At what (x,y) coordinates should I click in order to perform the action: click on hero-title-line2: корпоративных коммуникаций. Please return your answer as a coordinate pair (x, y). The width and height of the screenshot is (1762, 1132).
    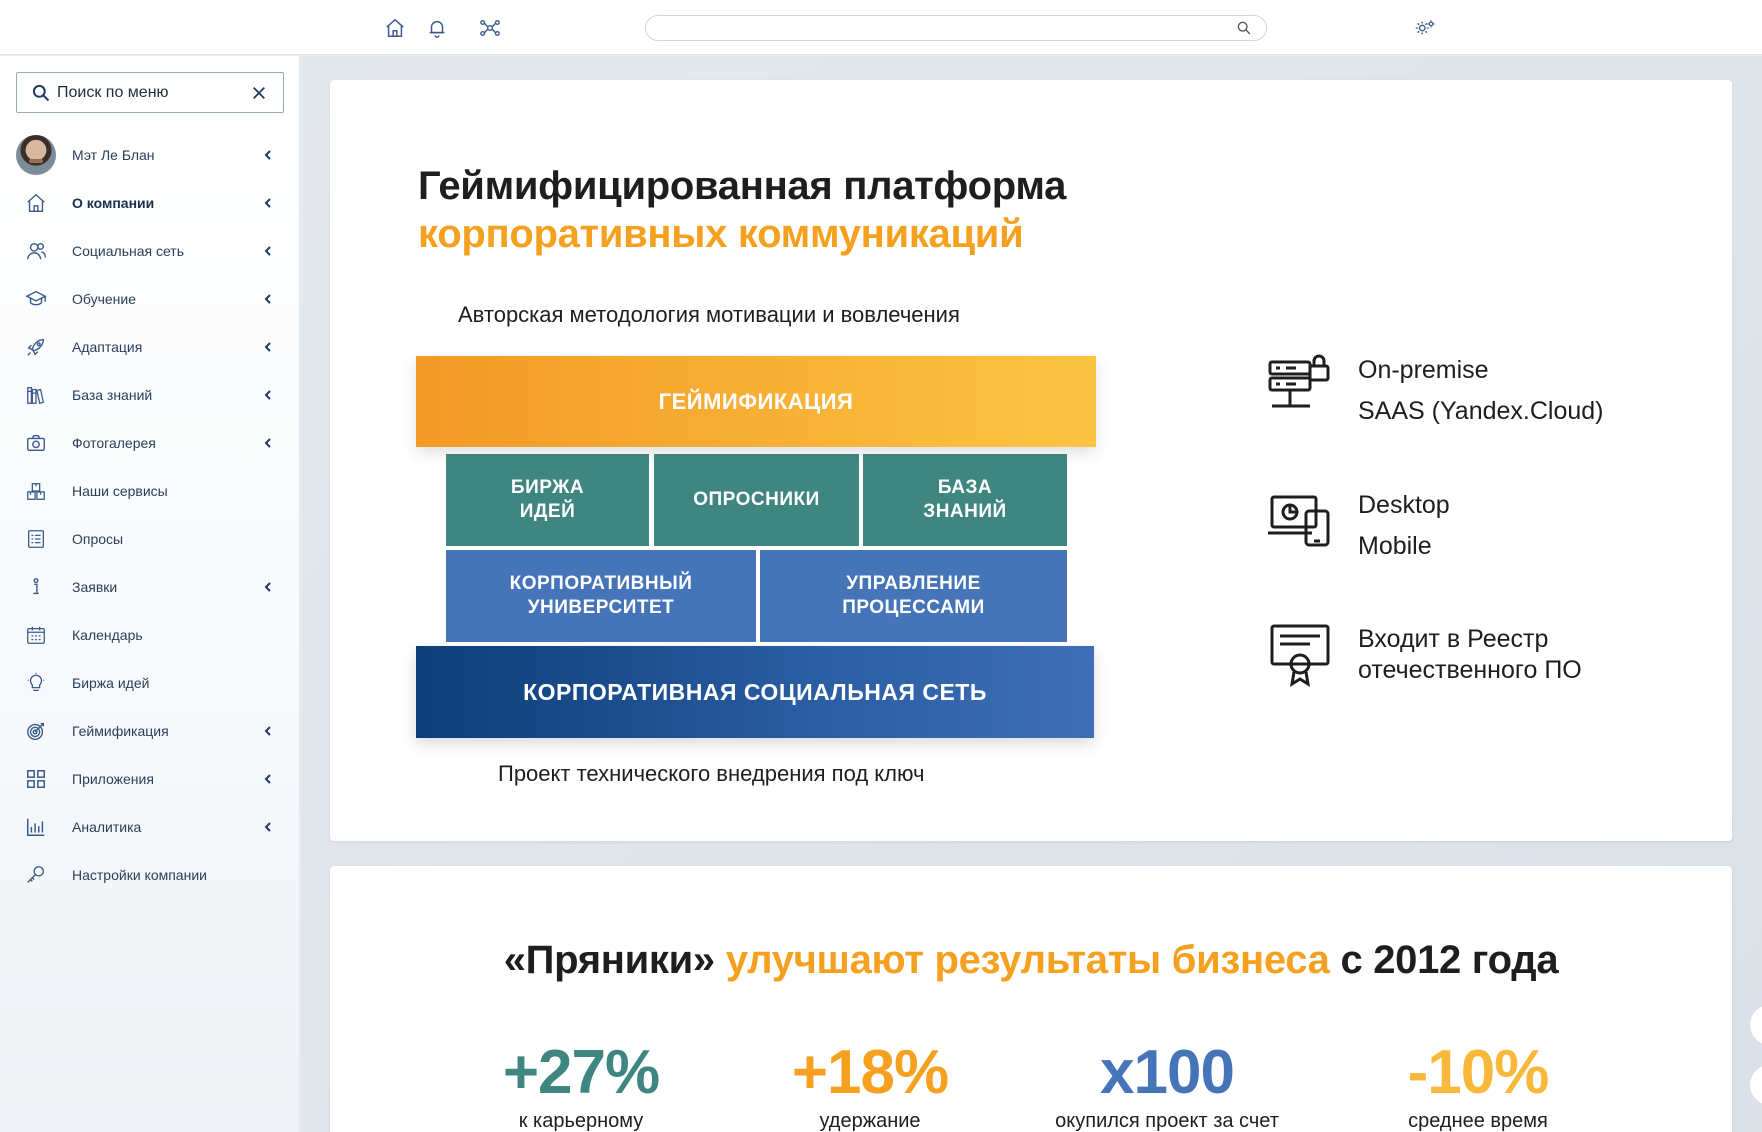
    Looking at the image, I should click on (721, 234).